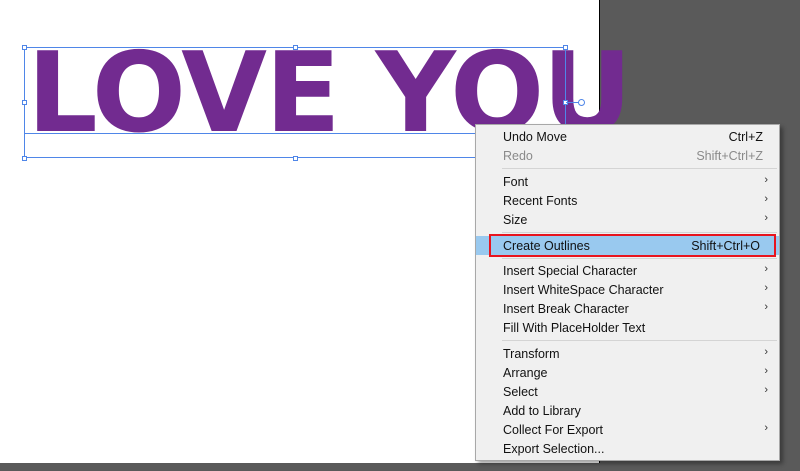 The image size is (800, 471). I want to click on menu-item-label: Font, so click(516, 182).